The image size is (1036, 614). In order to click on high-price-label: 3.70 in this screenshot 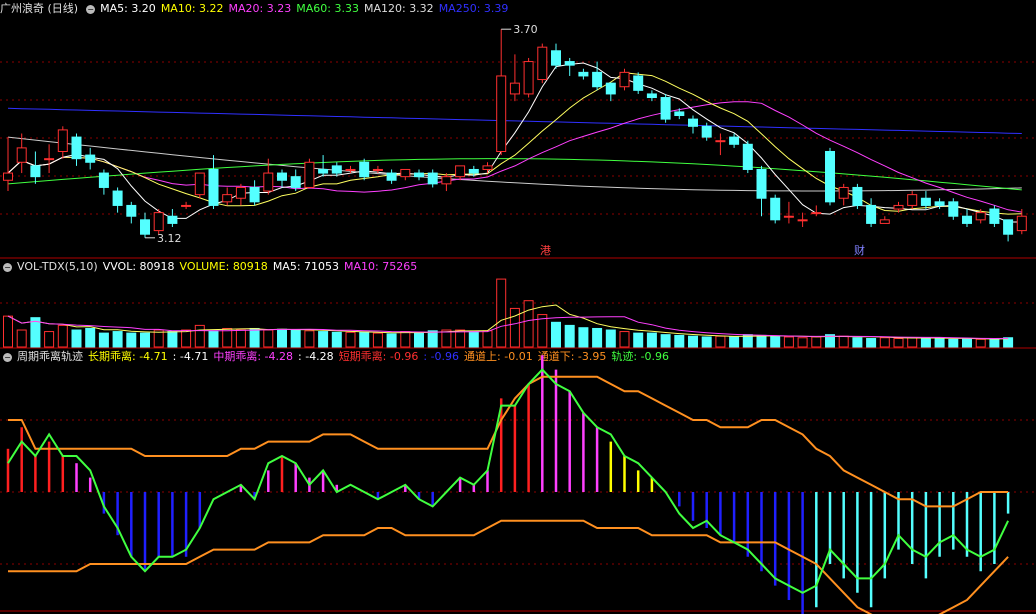, I will do `click(525, 29)`.